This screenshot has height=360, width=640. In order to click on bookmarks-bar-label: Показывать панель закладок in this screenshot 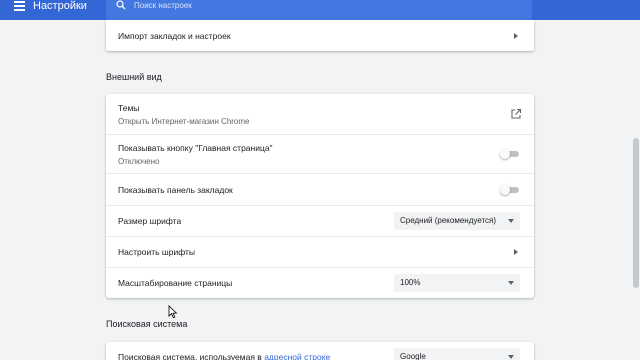, I will do `click(175, 189)`.